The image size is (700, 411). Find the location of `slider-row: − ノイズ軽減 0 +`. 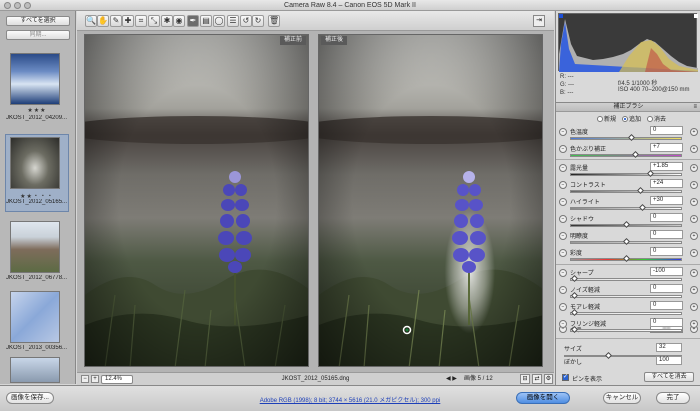

slider-row: − ノイズ軽減 0 + is located at coordinates (628, 292).